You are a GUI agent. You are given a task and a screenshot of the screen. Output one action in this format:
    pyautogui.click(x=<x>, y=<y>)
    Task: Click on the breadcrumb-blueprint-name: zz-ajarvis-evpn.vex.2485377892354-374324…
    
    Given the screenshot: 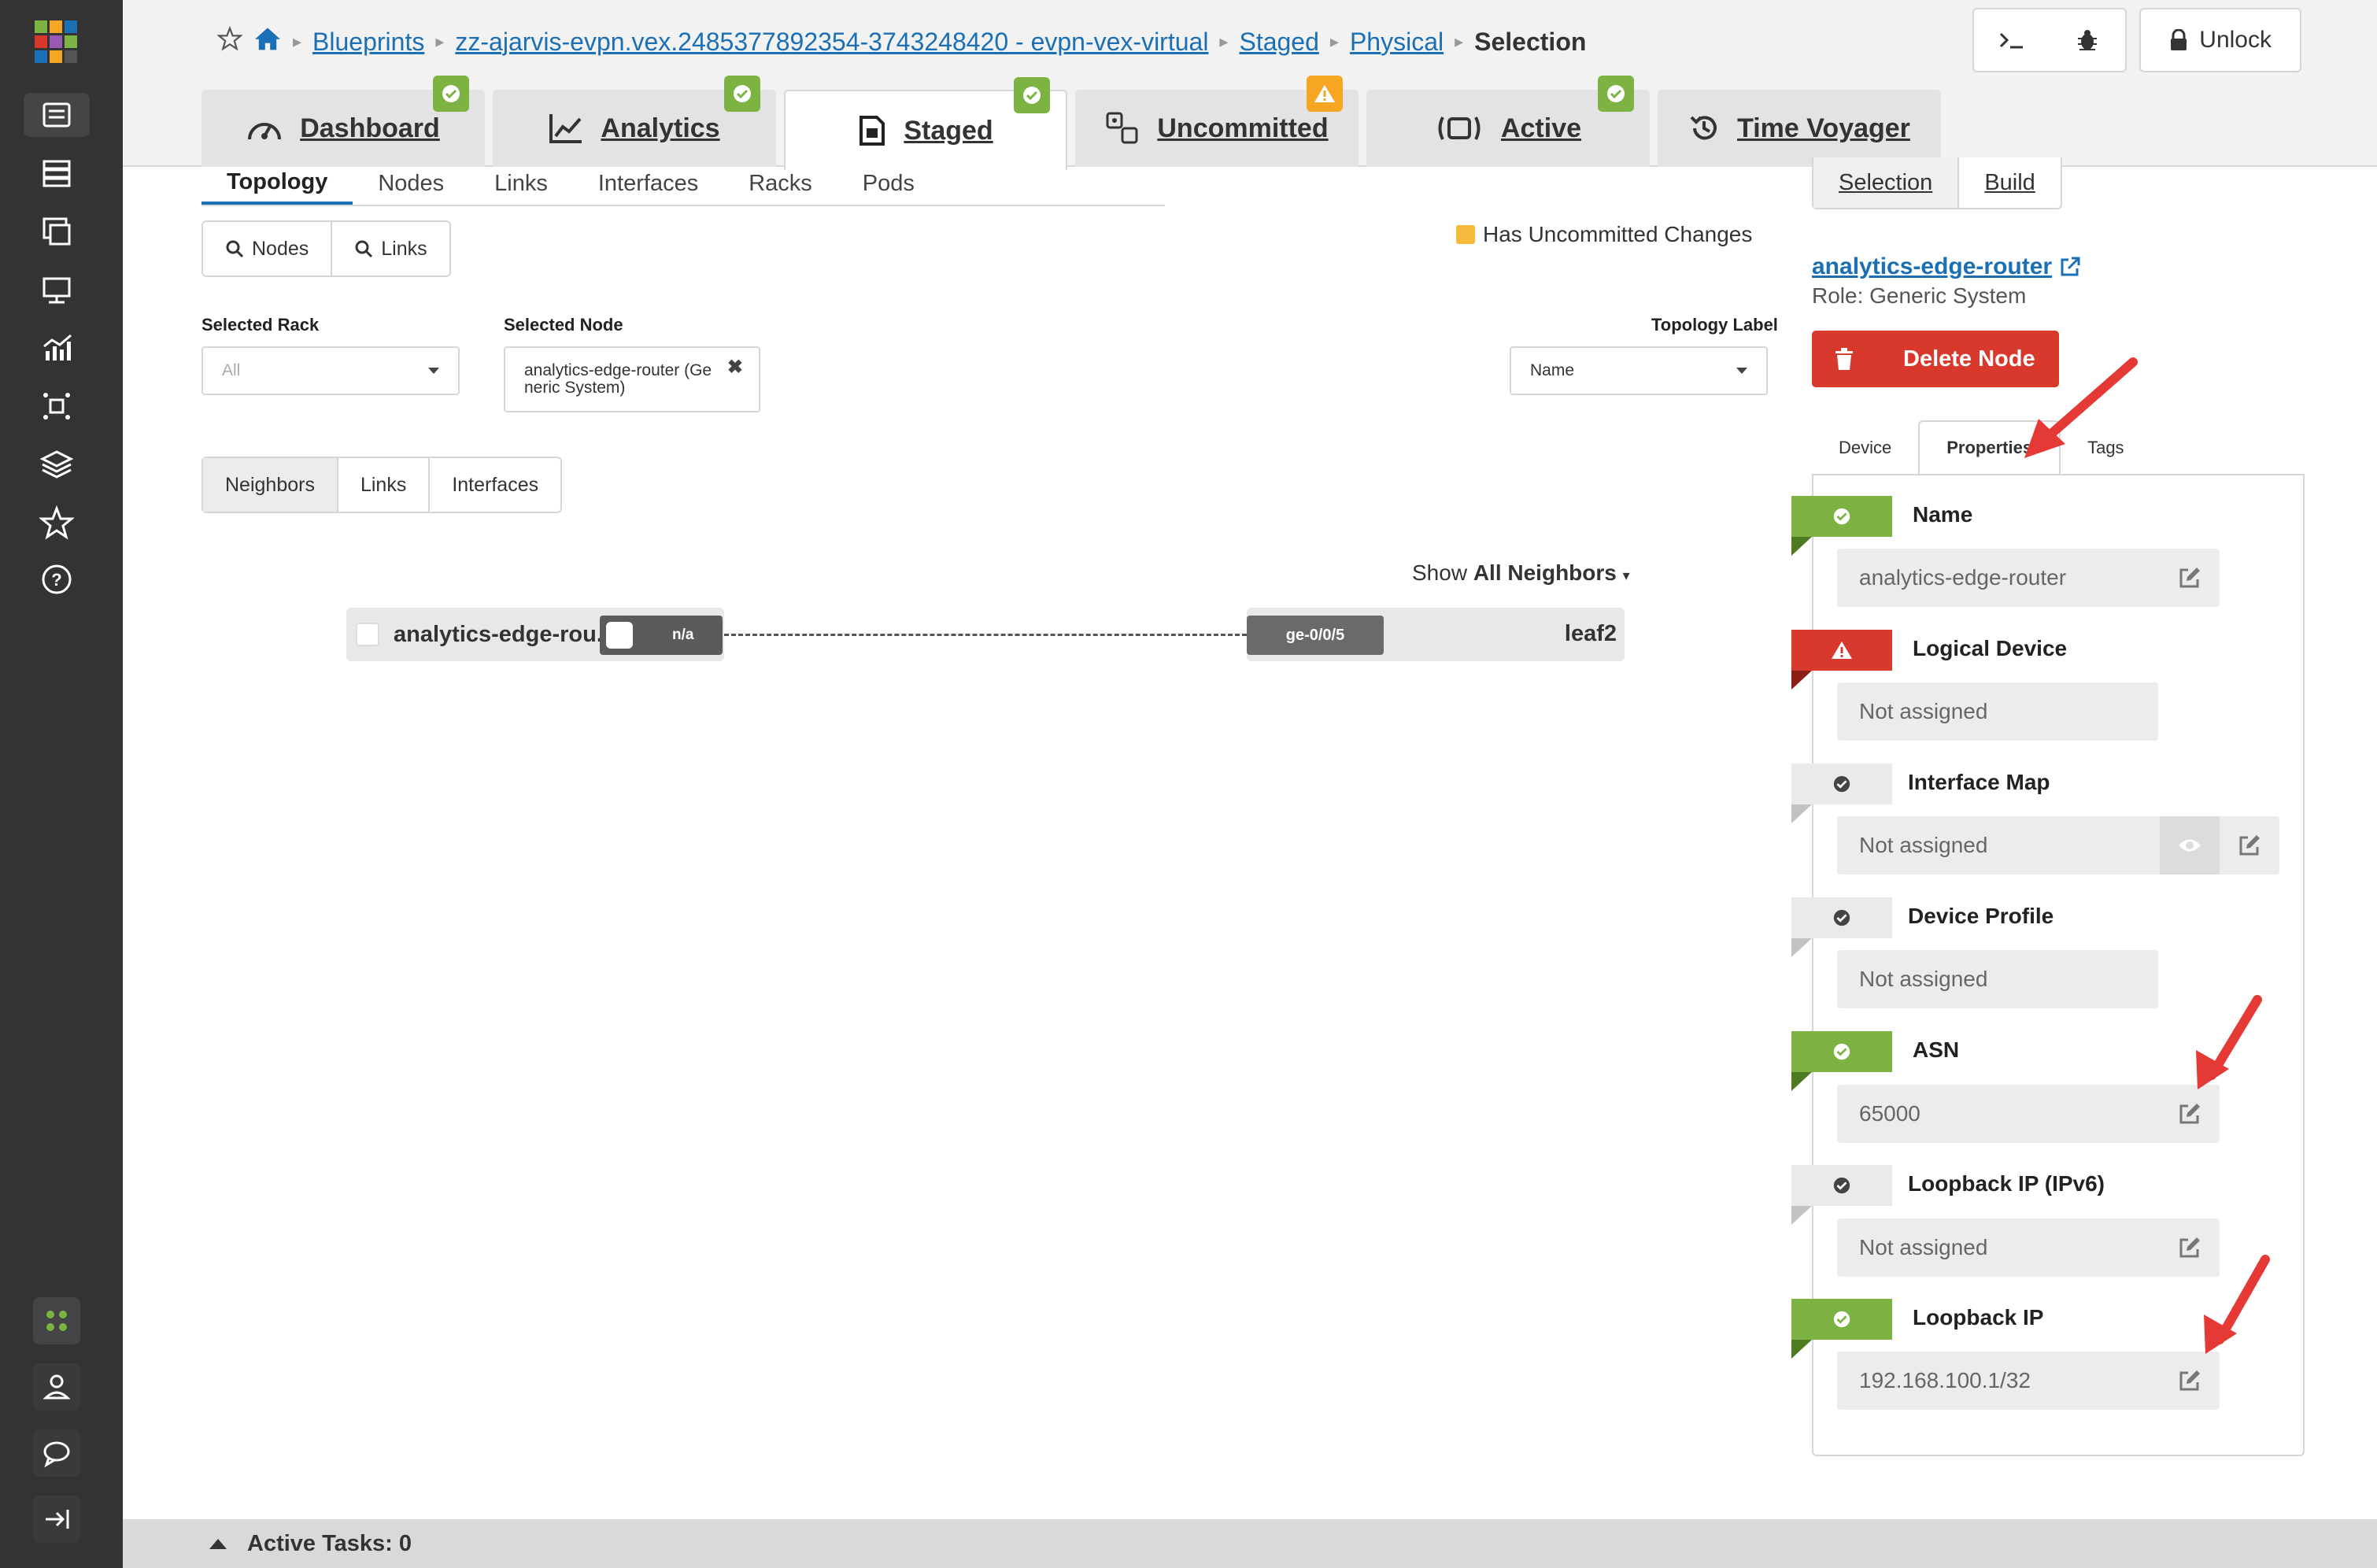 What is the action you would take?
    pyautogui.click(x=831, y=42)
    